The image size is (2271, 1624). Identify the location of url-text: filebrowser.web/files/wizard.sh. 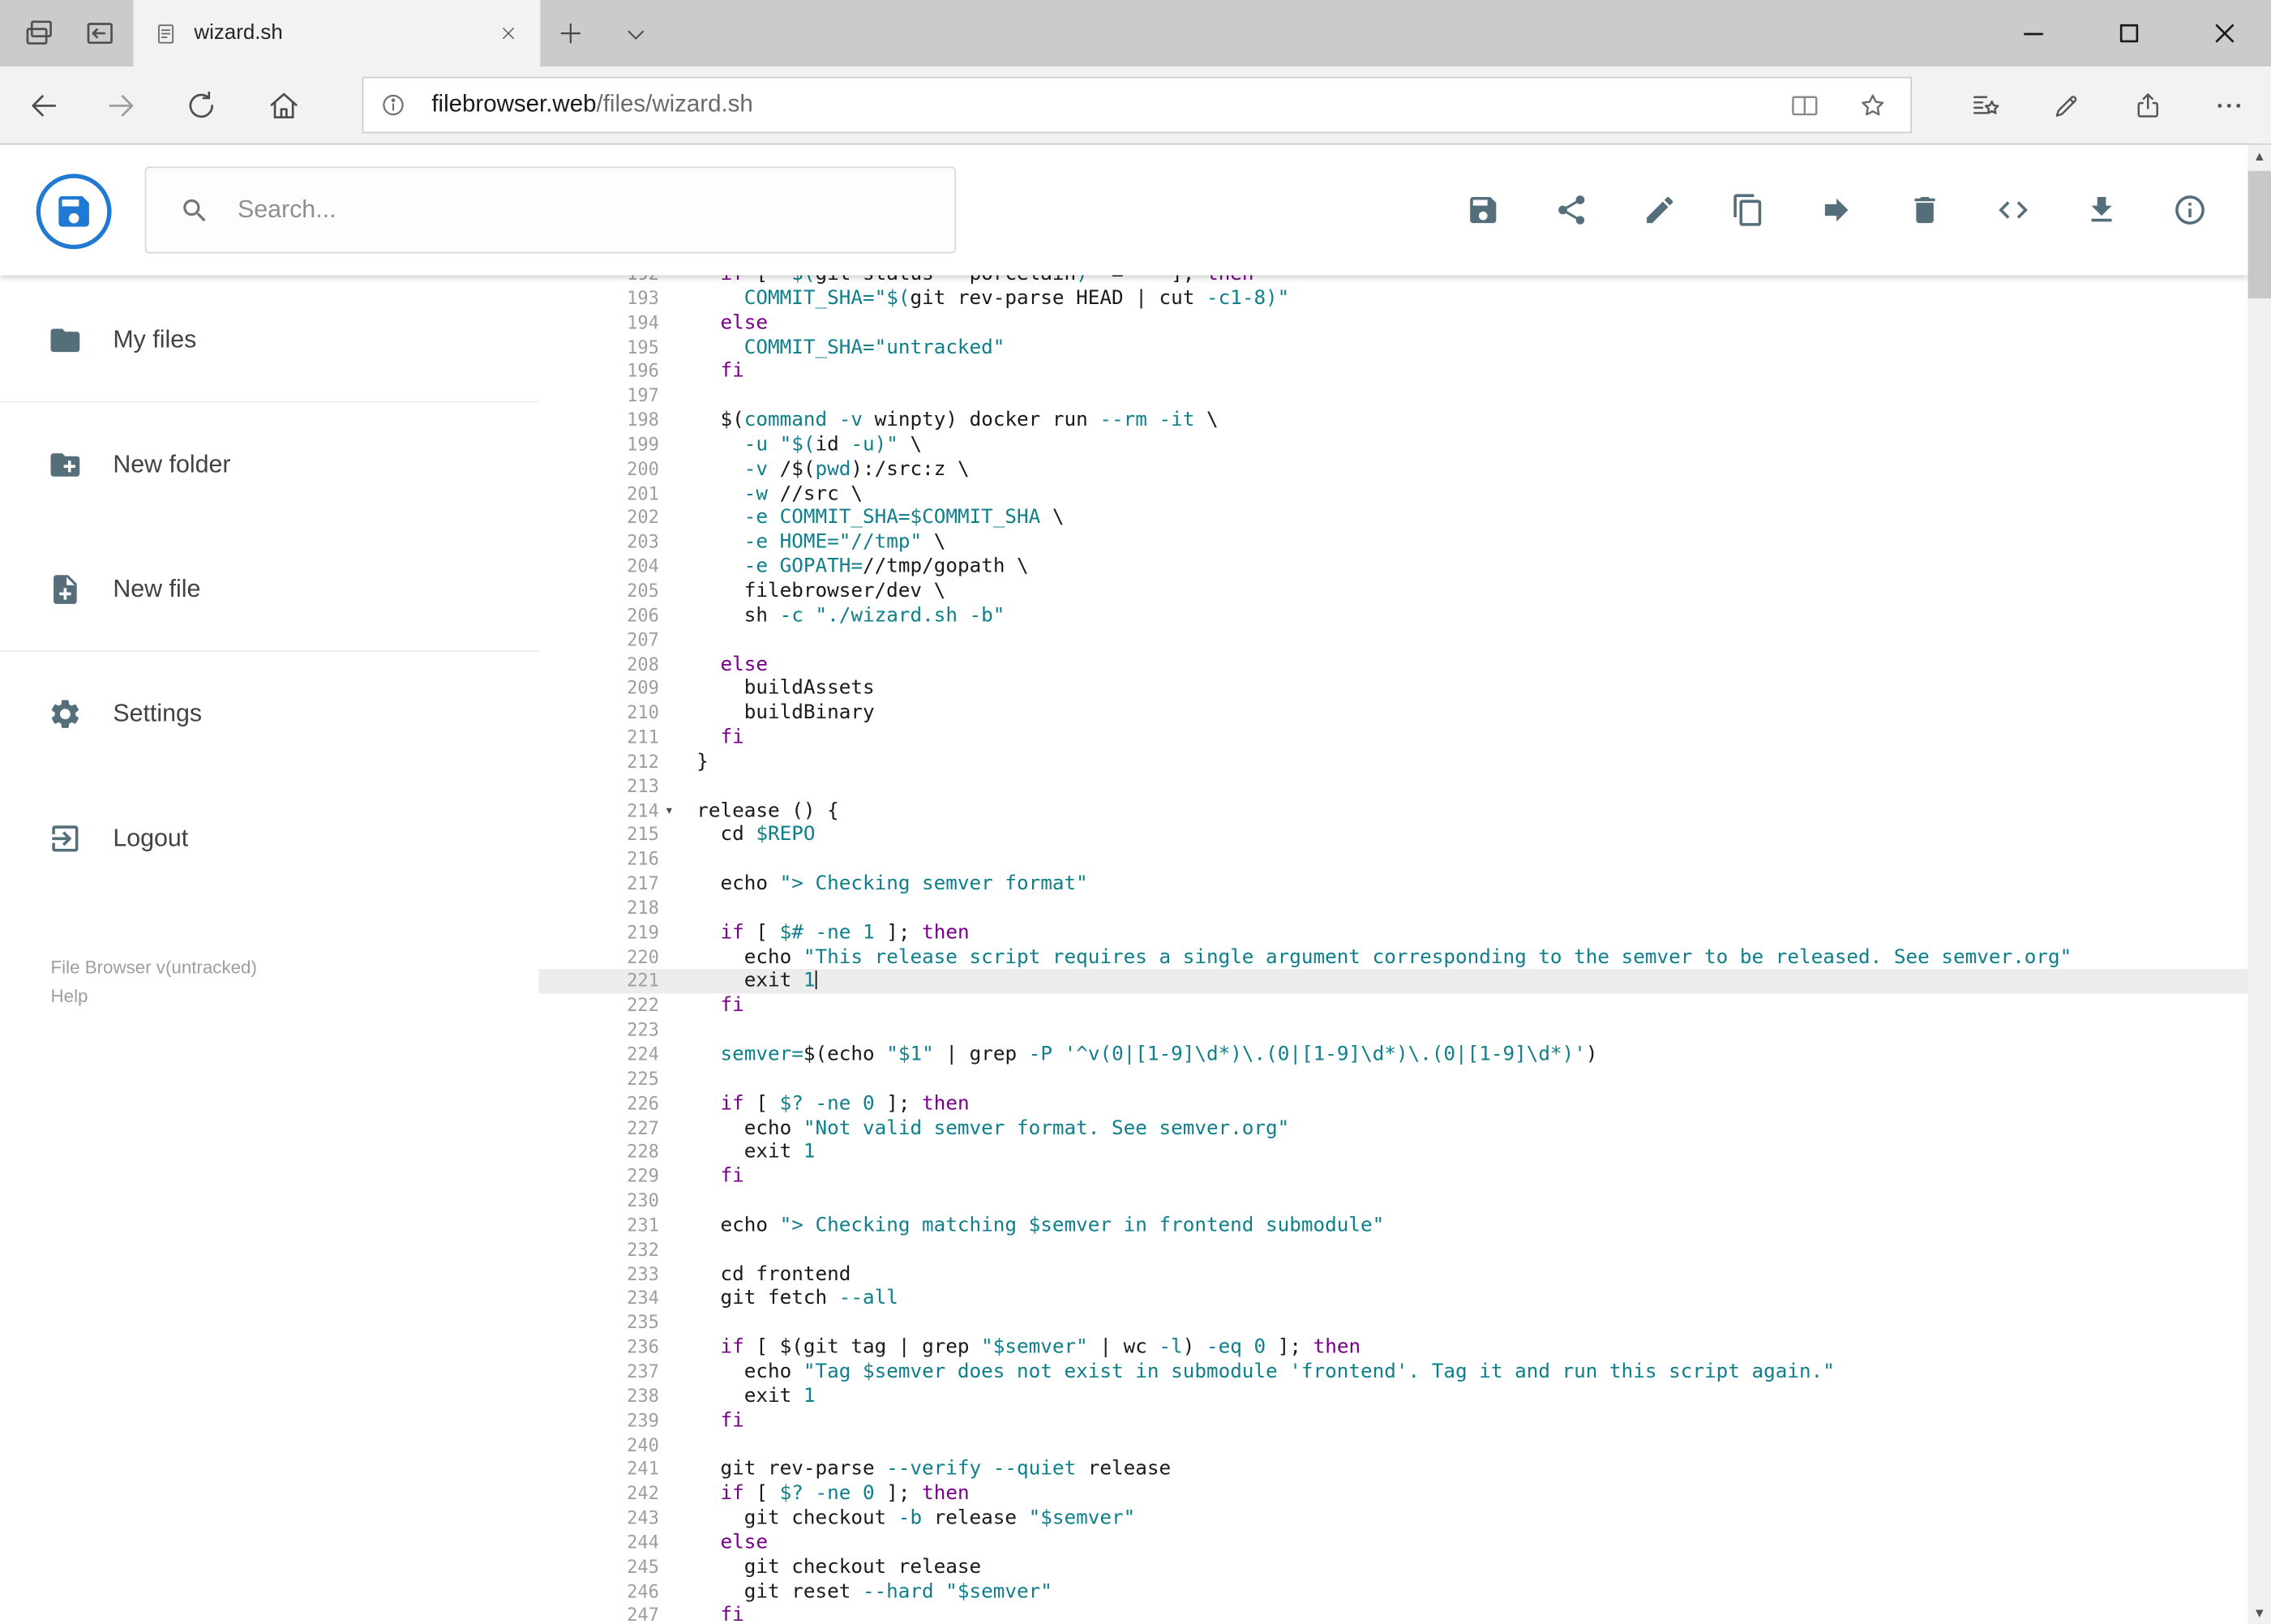
(591, 106).